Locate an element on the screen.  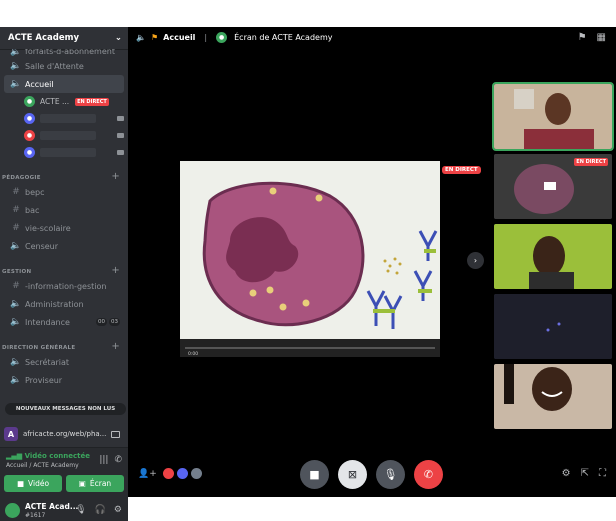
screen-button: ▣ Écran is located at coordinates (95, 483).